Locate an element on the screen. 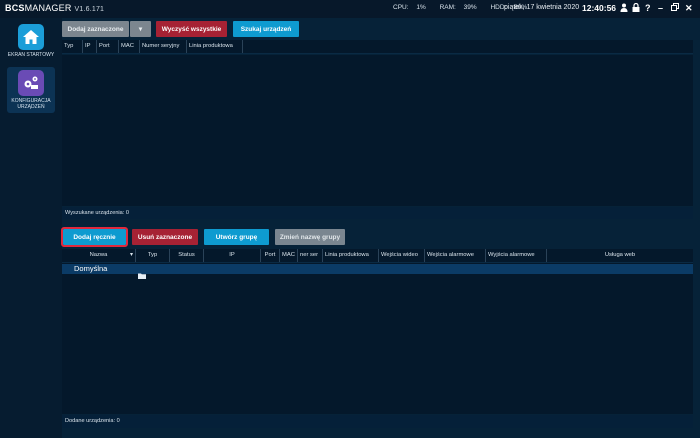 Image resolution: width=700 pixels, height=438 pixels. ram-value: 39% is located at coordinates (470, 7).